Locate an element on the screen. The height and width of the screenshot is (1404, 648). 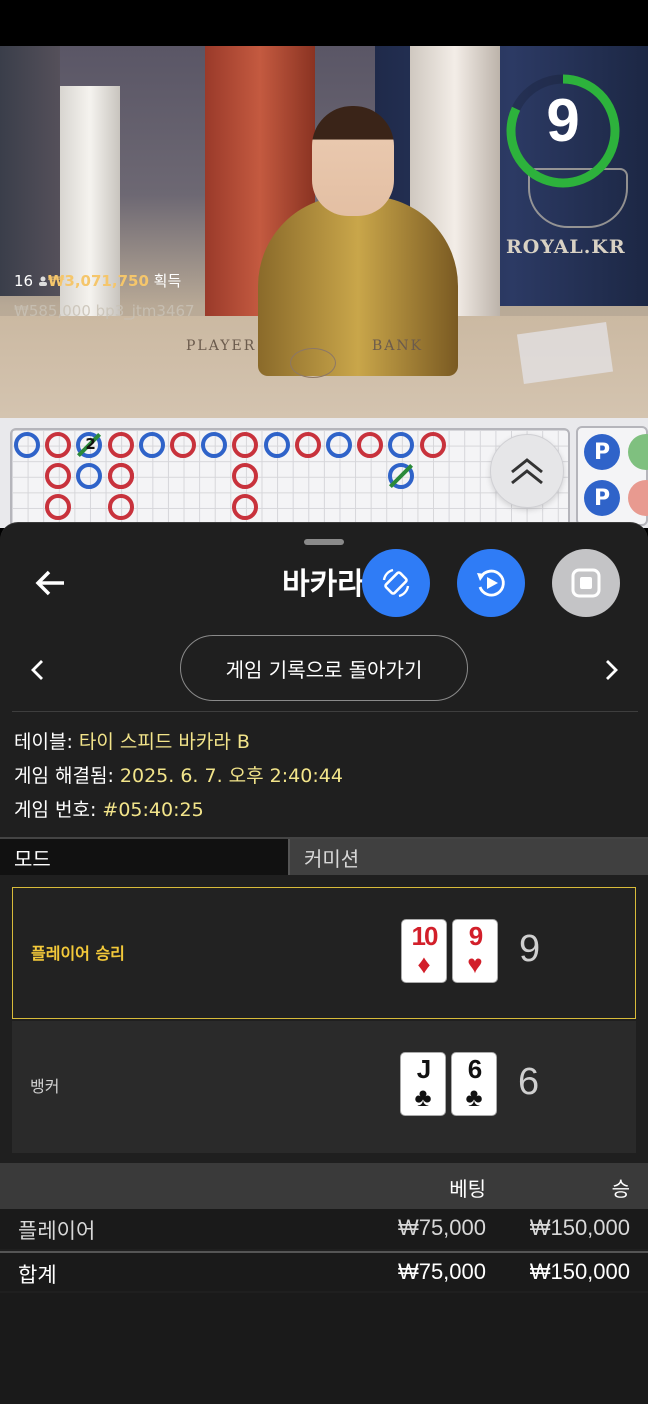
dealer is located at coordinates (358, 286).